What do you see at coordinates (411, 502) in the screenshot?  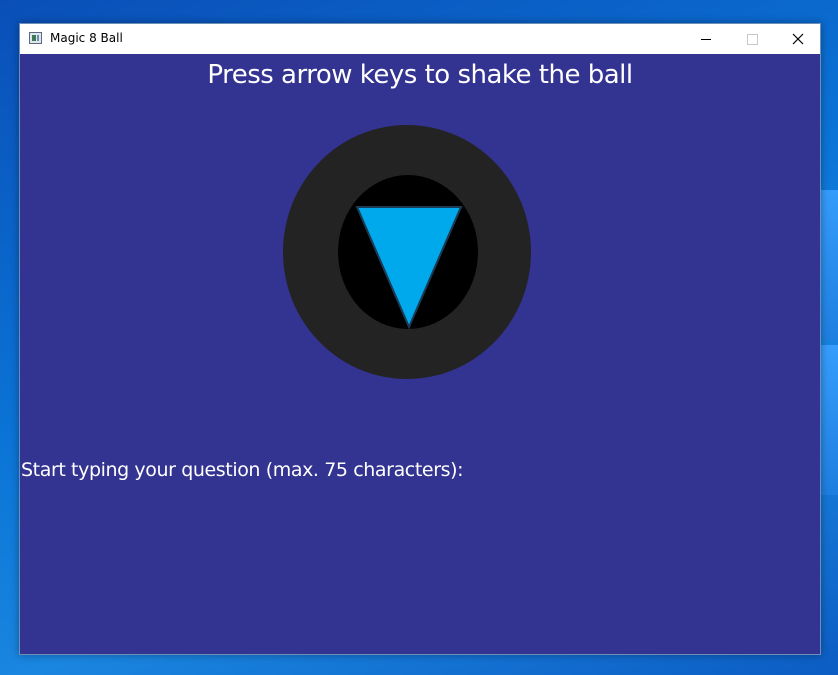 I see `question-input` at bounding box center [411, 502].